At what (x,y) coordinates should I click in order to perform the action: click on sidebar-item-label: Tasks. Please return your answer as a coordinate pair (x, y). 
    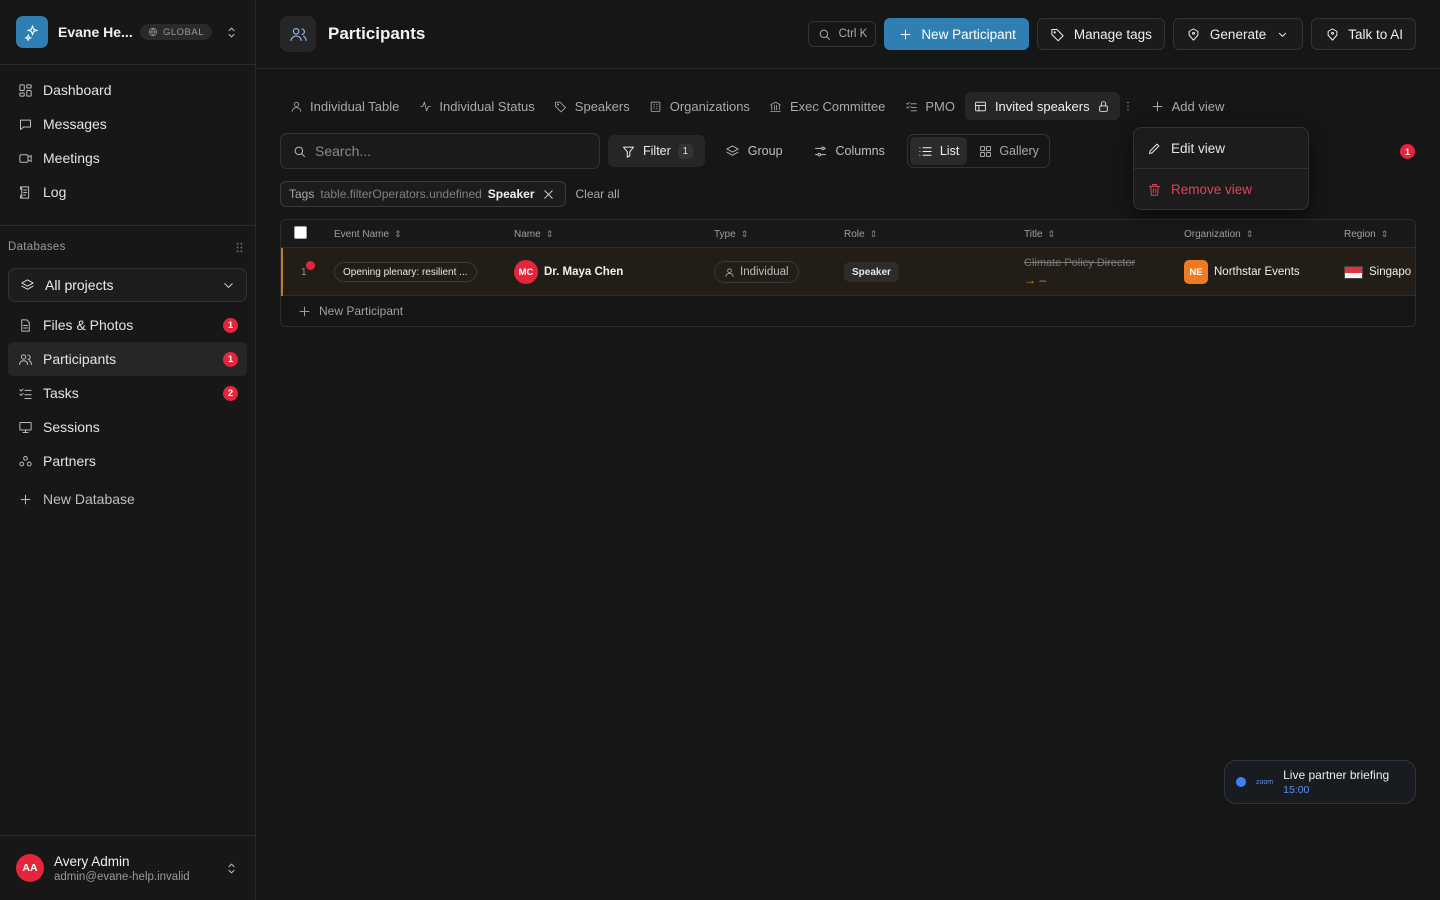
    Looking at the image, I should click on (61, 393).